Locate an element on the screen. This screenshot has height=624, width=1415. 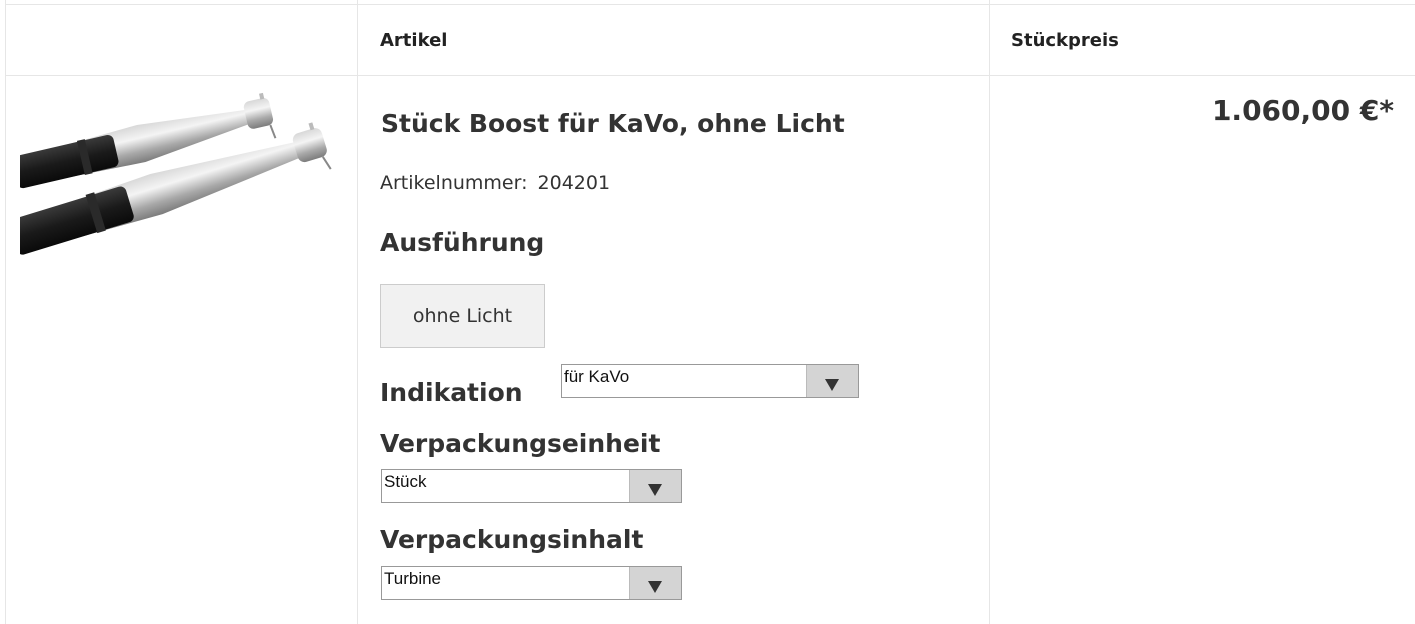
column-header-article: Artikel is located at coordinates (414, 40).